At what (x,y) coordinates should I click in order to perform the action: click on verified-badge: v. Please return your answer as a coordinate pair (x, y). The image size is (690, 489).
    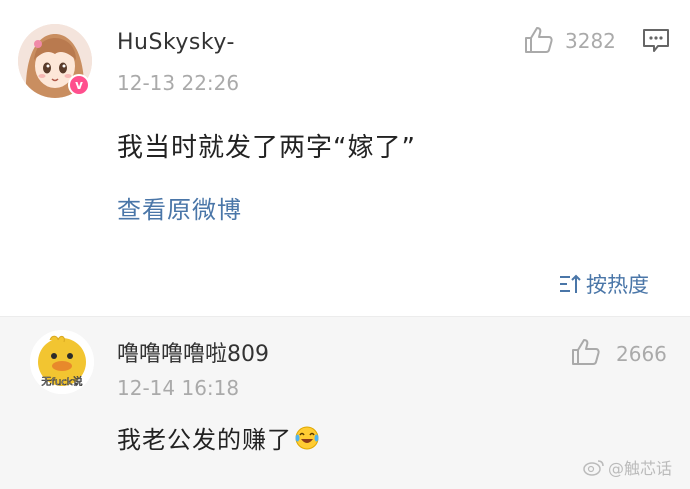
    Looking at the image, I should click on (79, 85).